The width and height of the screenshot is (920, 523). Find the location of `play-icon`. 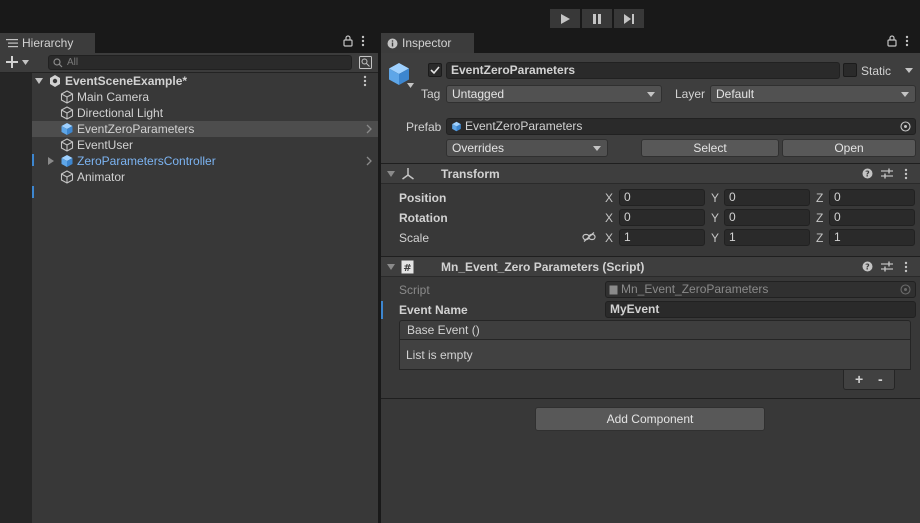

play-icon is located at coordinates (565, 18).